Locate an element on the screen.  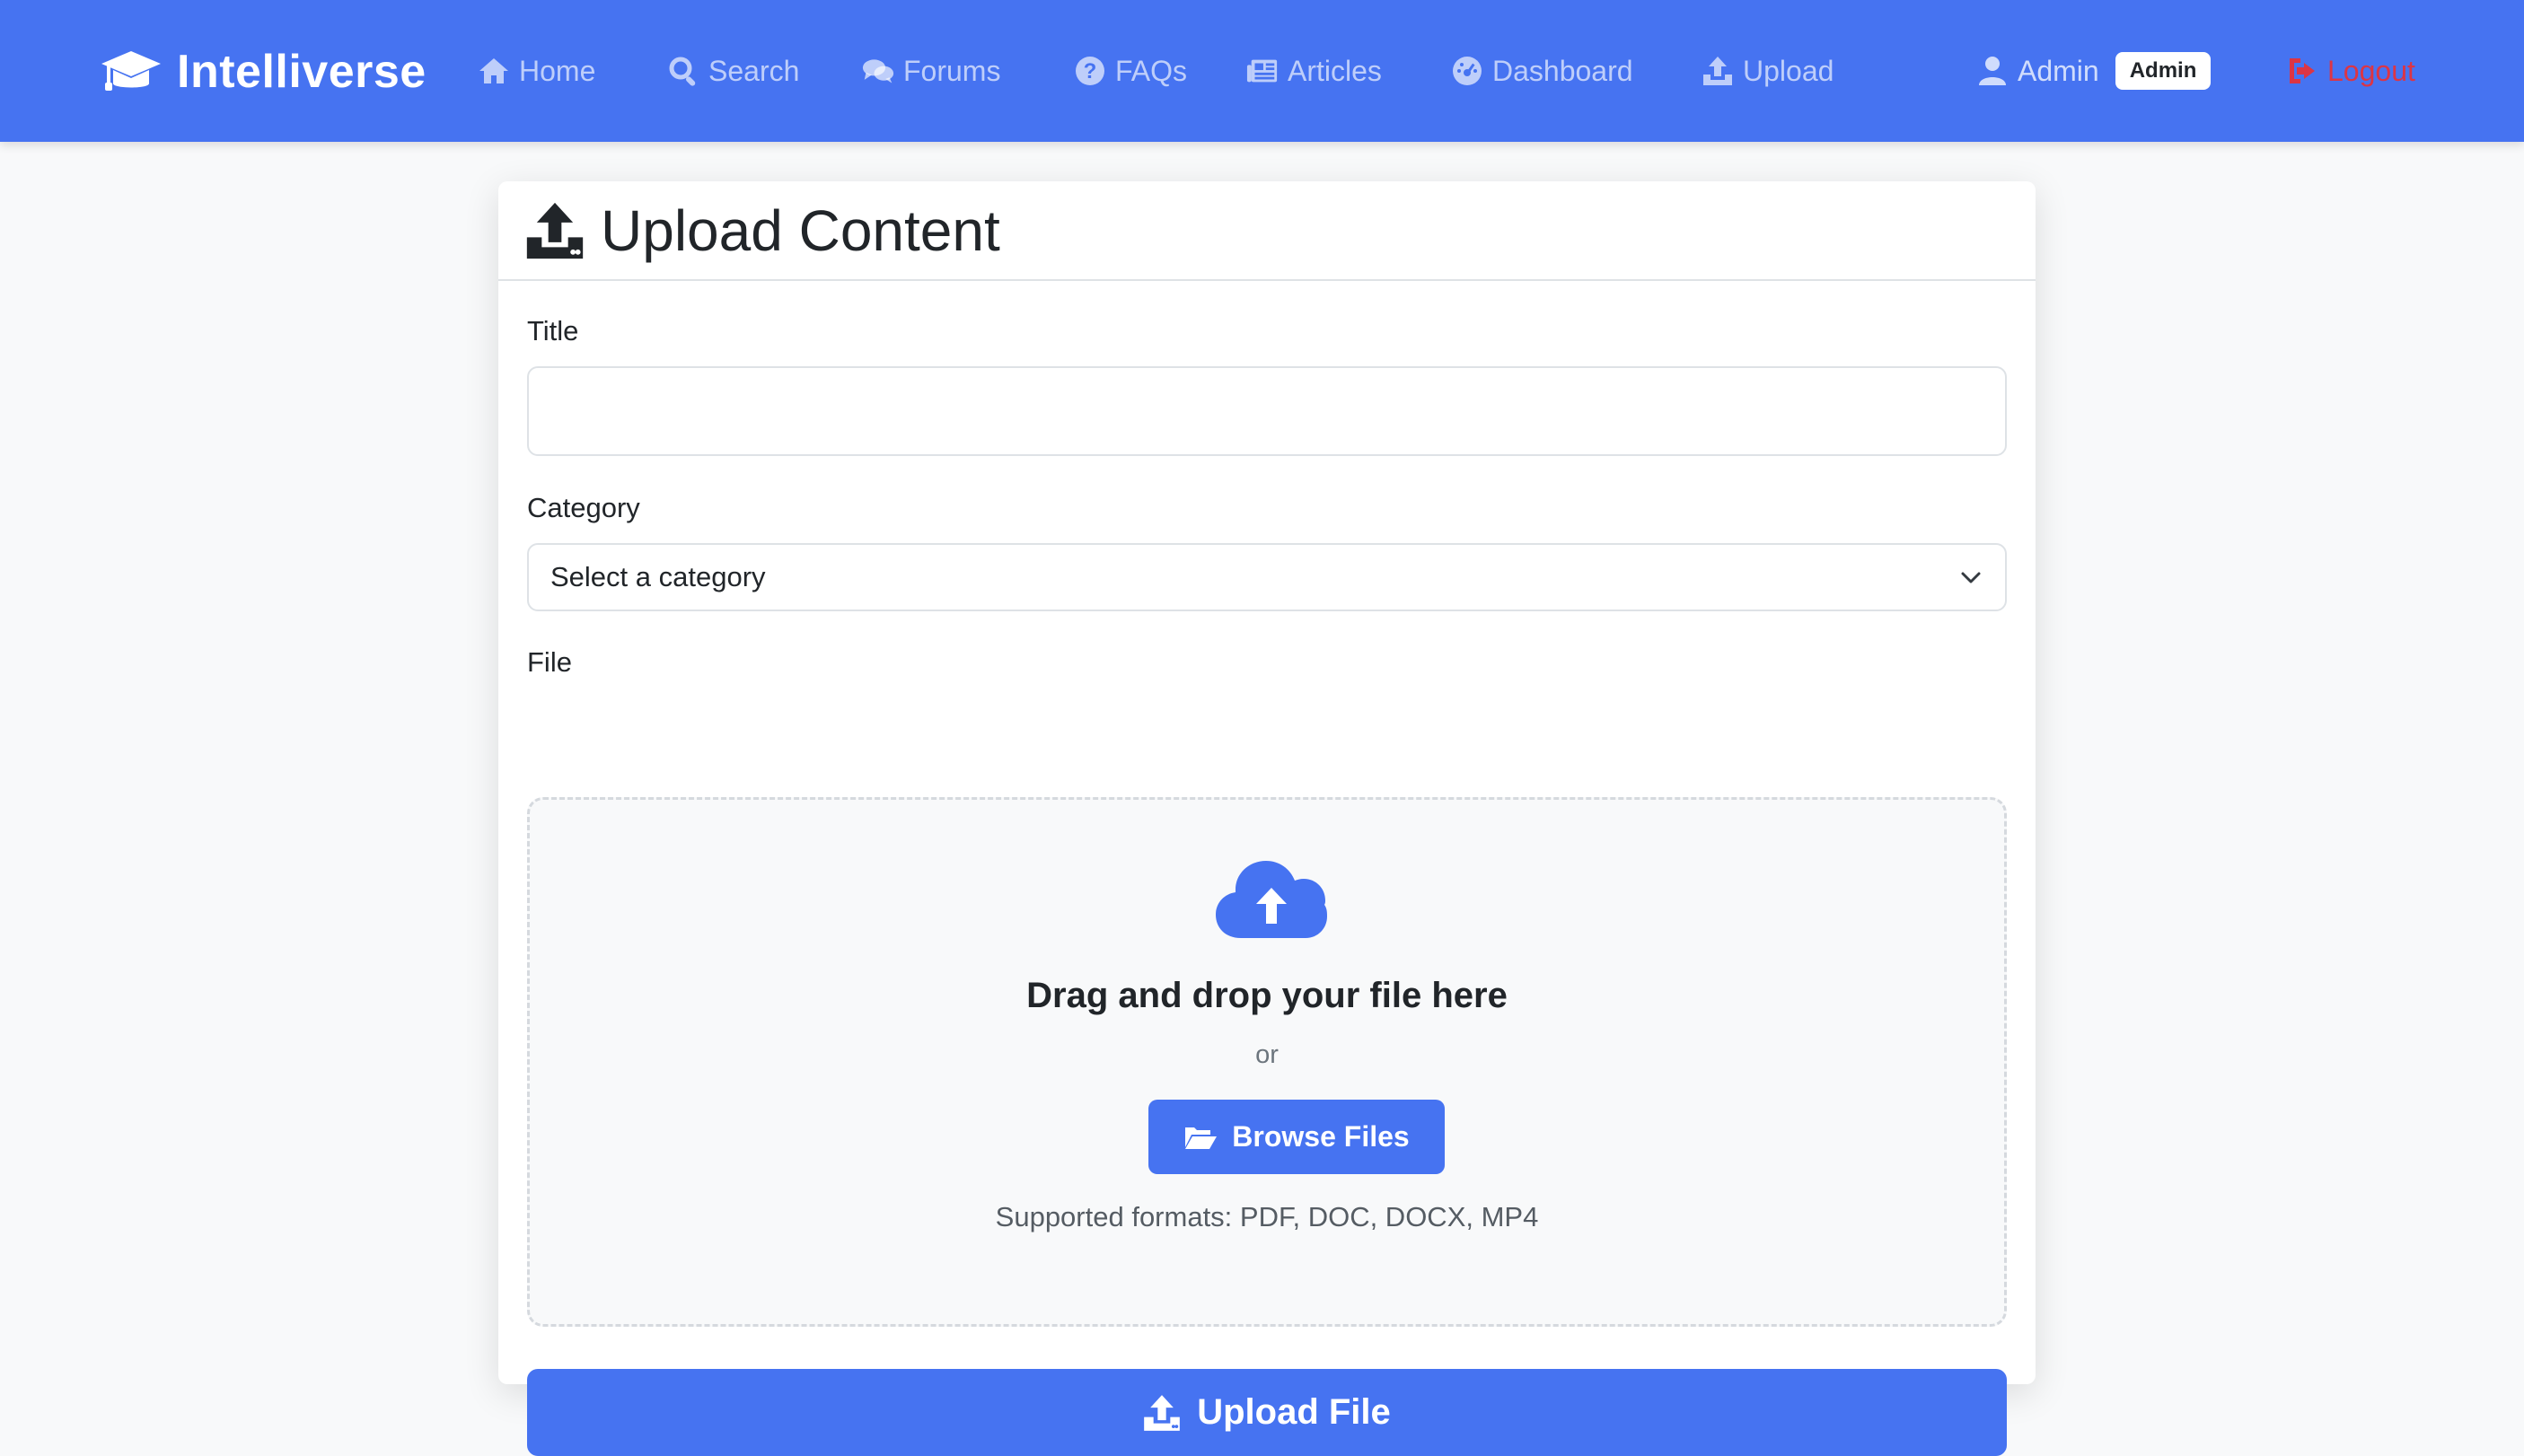
logout-link: Logout is located at coordinates (2350, 70).